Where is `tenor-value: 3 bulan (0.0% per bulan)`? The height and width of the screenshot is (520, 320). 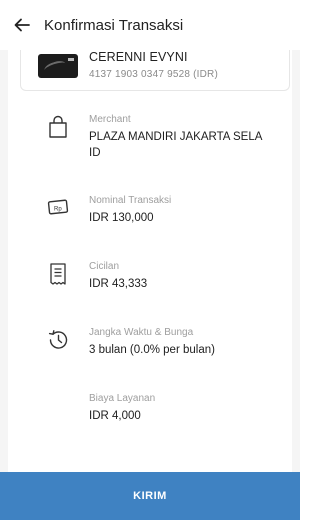
tenor-value: 3 bulan (0.0% per bulan) is located at coordinates (152, 350).